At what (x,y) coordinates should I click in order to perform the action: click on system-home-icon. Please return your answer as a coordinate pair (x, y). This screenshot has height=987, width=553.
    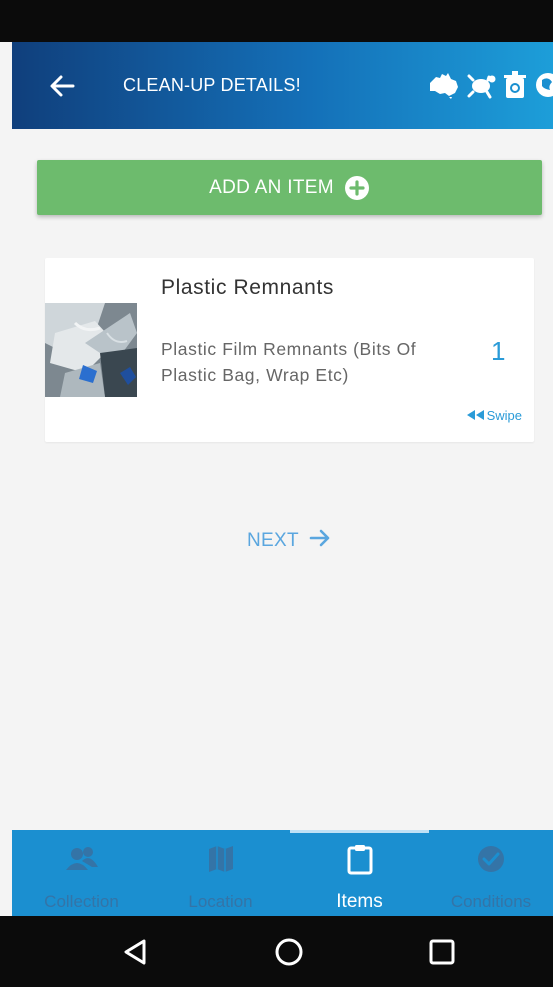
    Looking at the image, I should click on (289, 952).